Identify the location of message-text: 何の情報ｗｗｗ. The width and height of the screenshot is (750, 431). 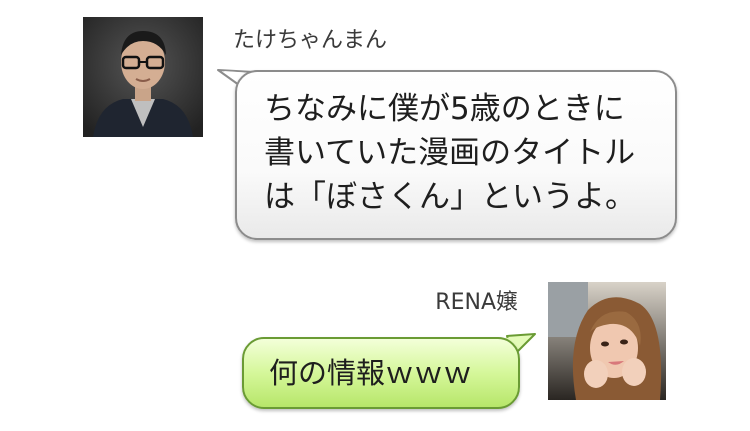
(371, 373).